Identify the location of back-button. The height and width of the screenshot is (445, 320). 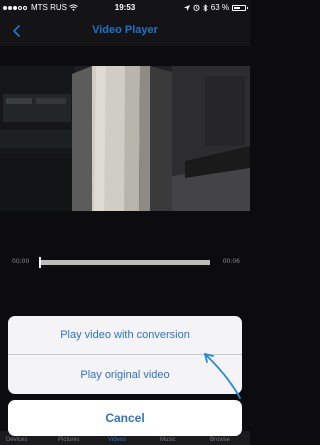
(17, 31).